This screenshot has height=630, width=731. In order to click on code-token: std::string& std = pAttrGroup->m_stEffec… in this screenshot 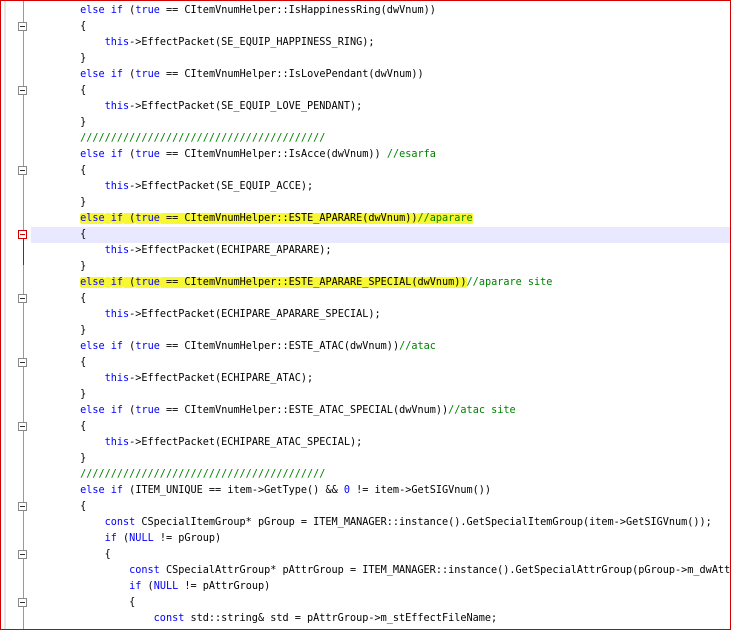, I will do `click(341, 618)`.